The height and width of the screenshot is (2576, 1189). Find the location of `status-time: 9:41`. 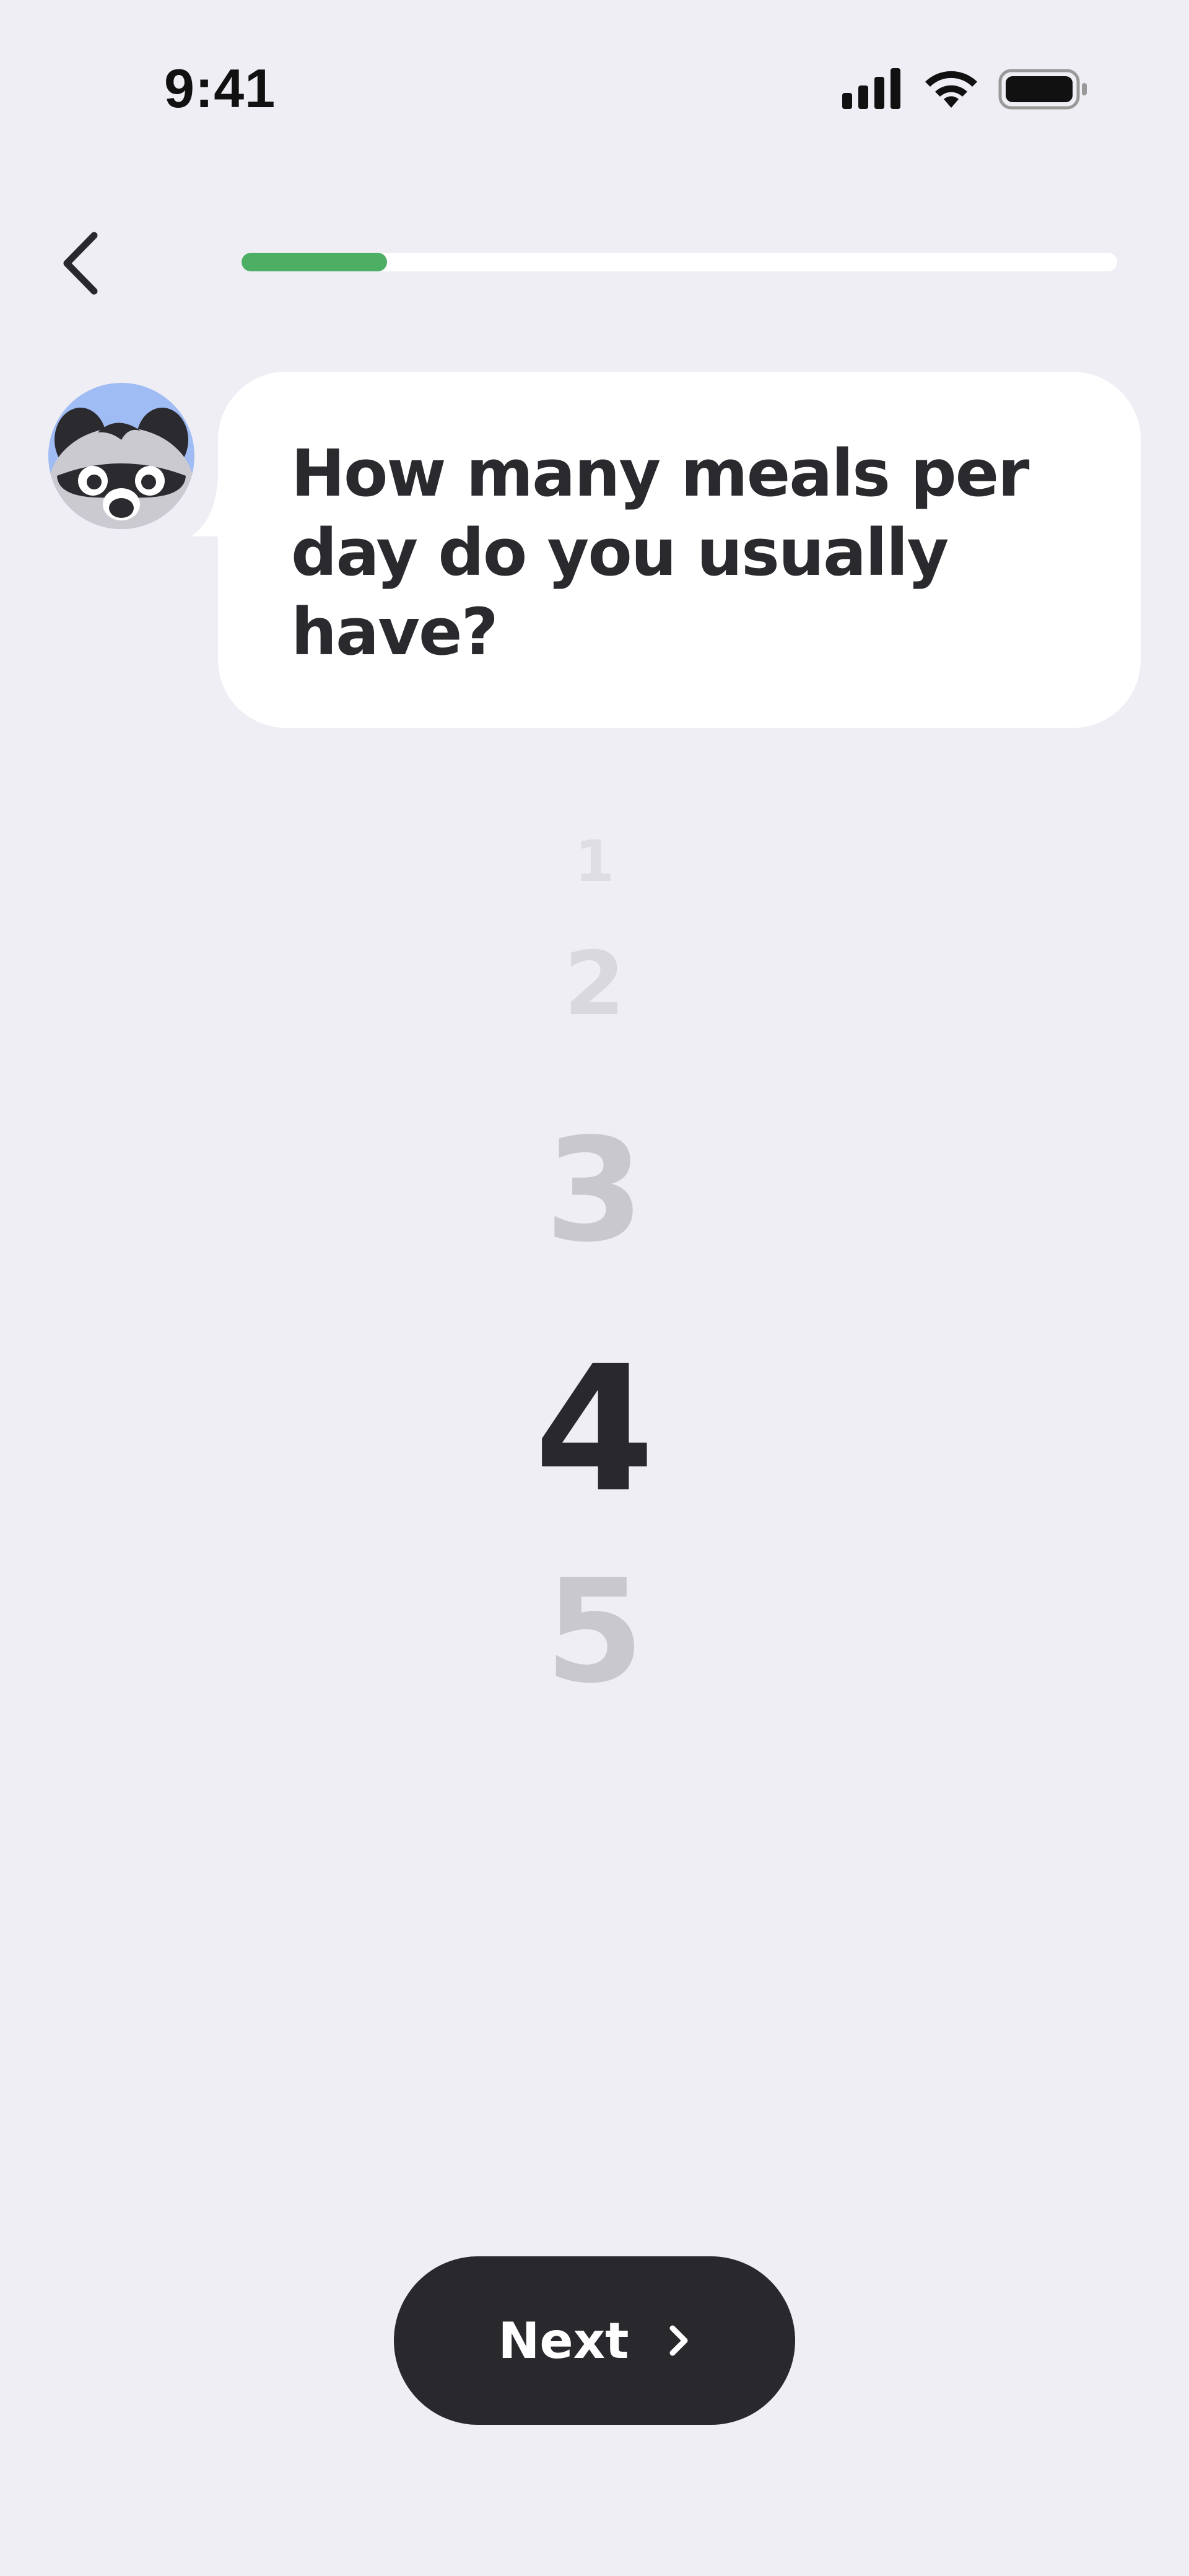

status-time: 9:41 is located at coordinates (220, 88).